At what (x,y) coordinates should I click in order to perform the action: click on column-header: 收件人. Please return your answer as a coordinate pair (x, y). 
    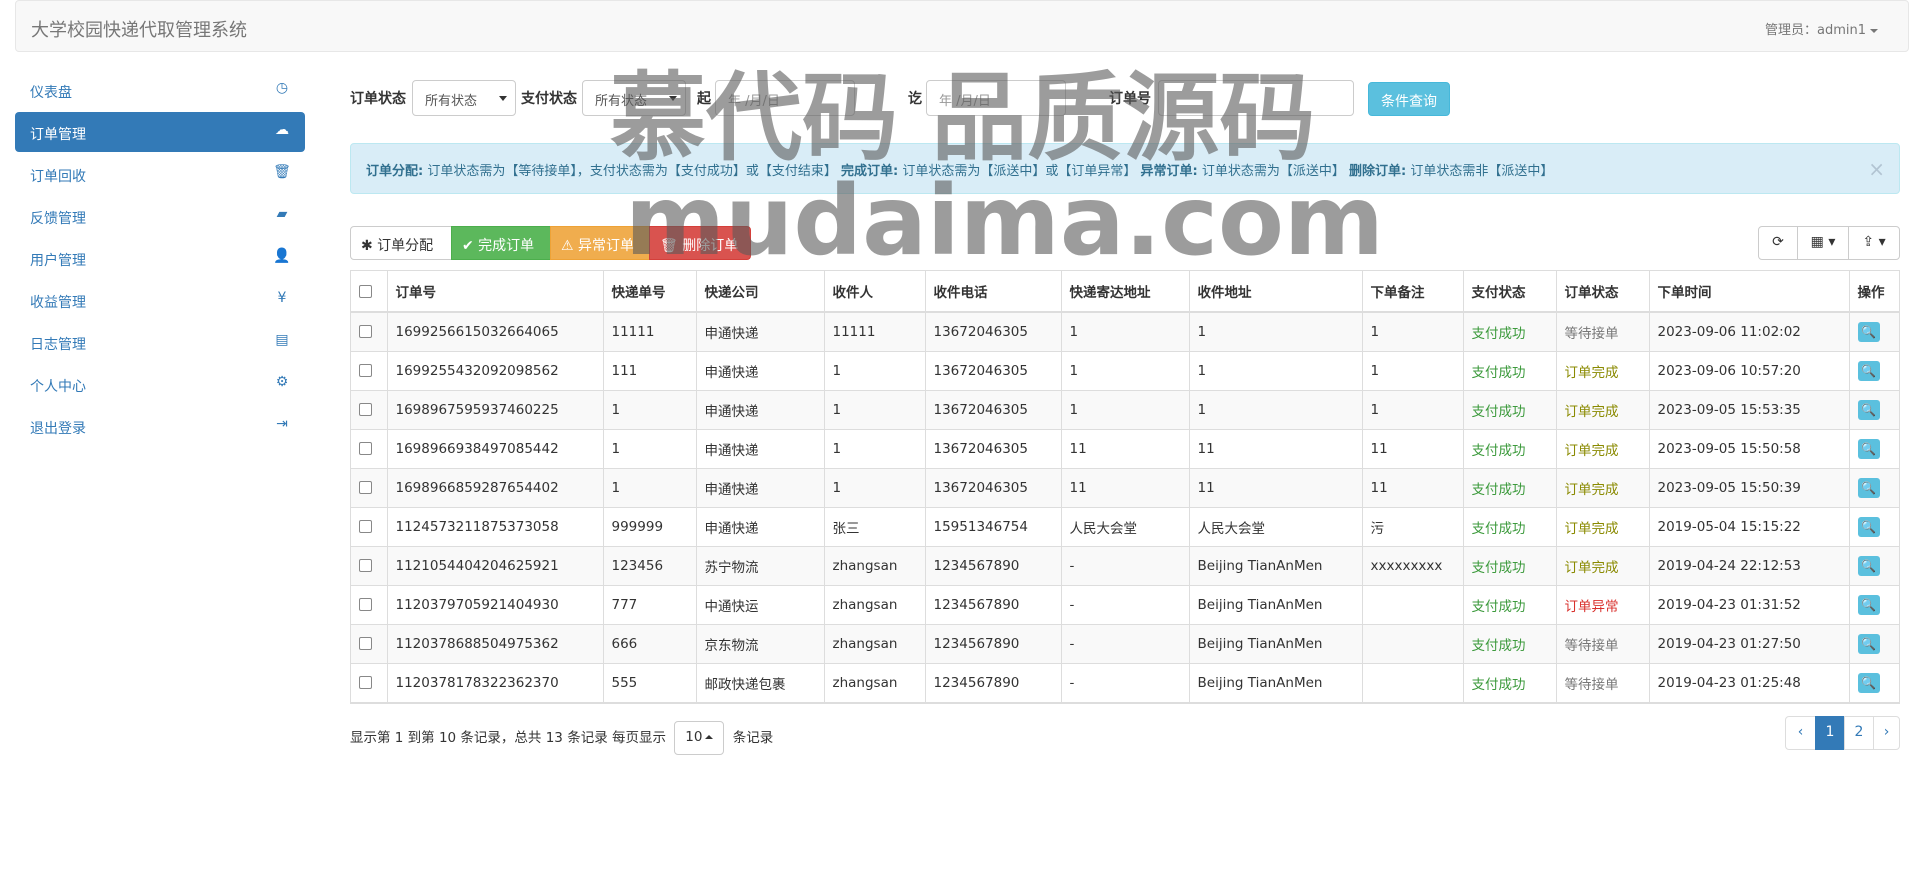
    Looking at the image, I should click on (875, 292).